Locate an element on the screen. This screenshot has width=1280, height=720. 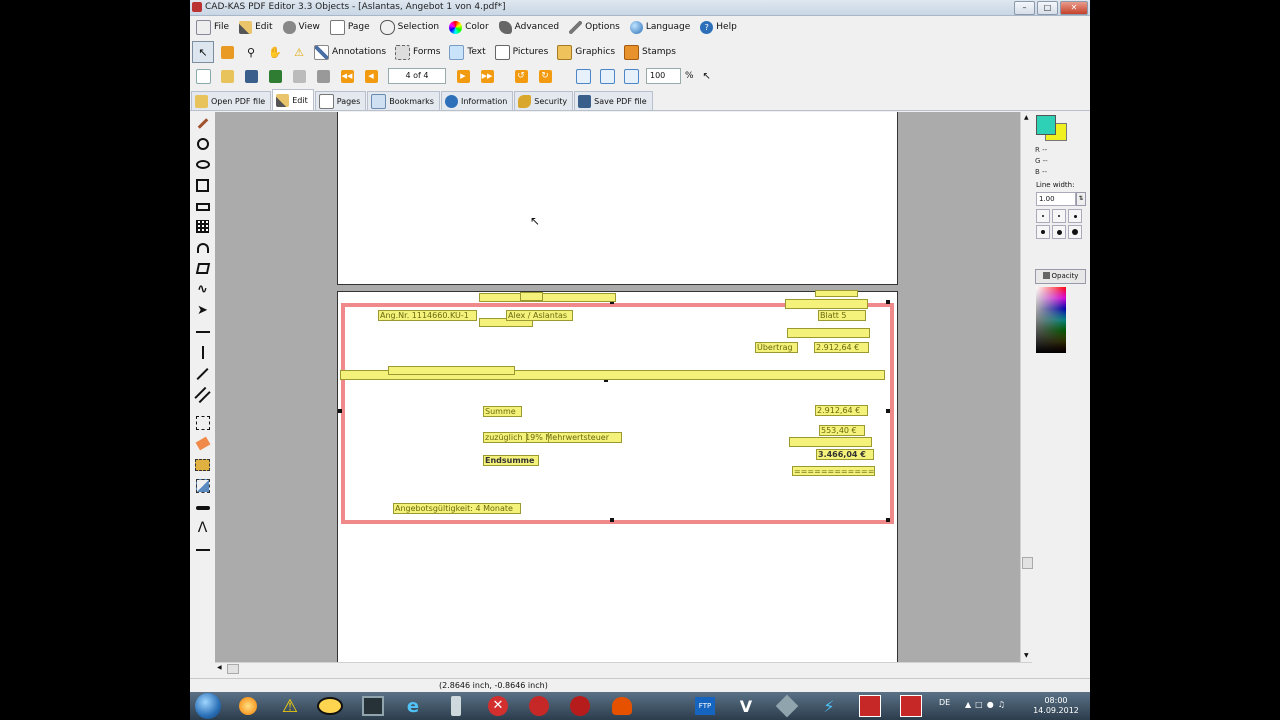
fit-width-button is located at coordinates (583, 76).